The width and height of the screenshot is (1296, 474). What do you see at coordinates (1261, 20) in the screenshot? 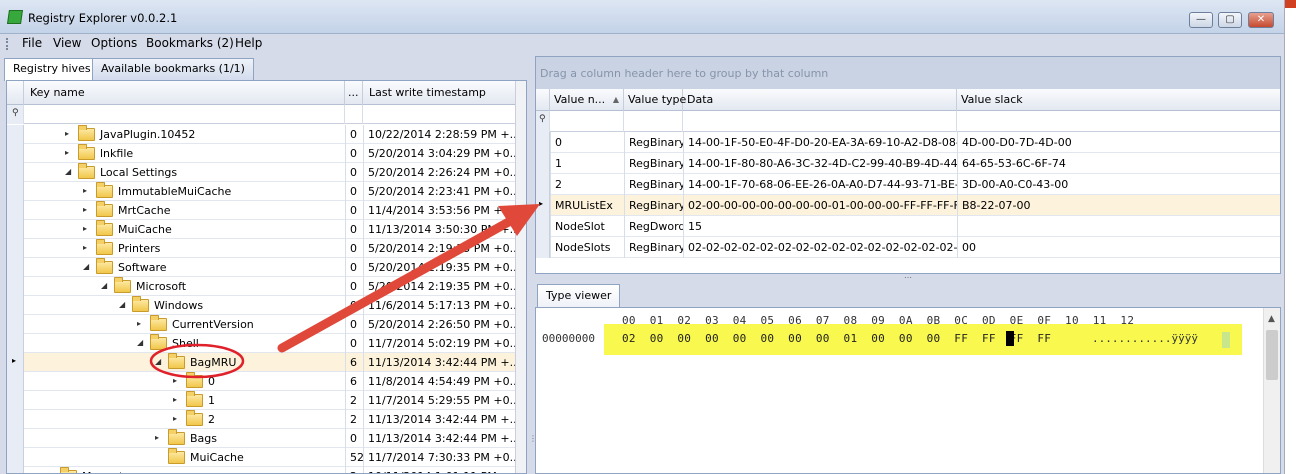
I see `close-button: ✕` at bounding box center [1261, 20].